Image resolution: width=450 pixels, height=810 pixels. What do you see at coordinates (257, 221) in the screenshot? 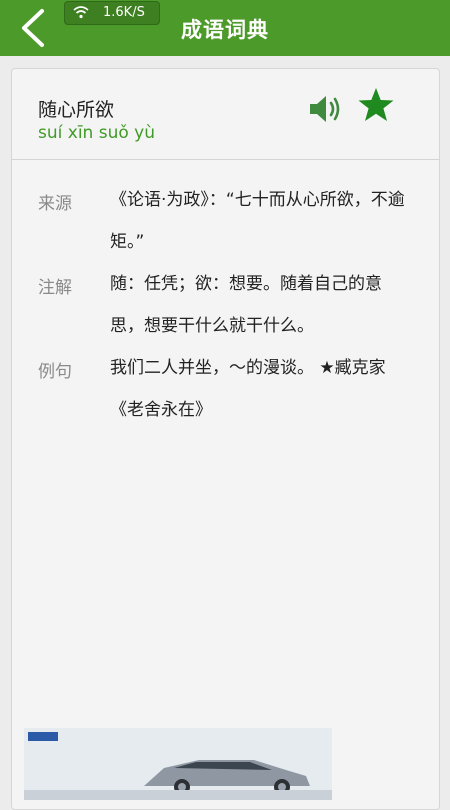
I see `source-text: 《论语·为政》：“七十而从心所欲，不逾矩。”` at bounding box center [257, 221].